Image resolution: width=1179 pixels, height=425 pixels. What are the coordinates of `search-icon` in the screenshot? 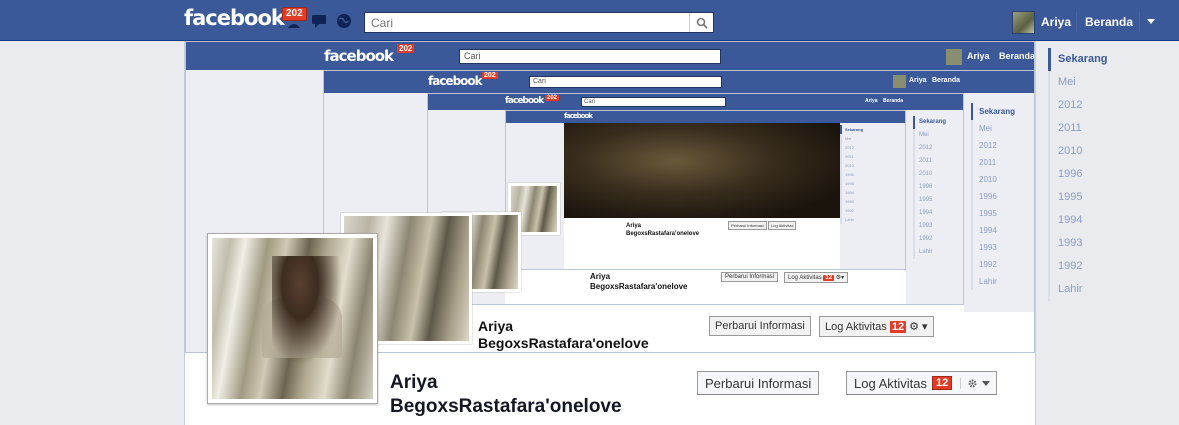 It's located at (702, 23).